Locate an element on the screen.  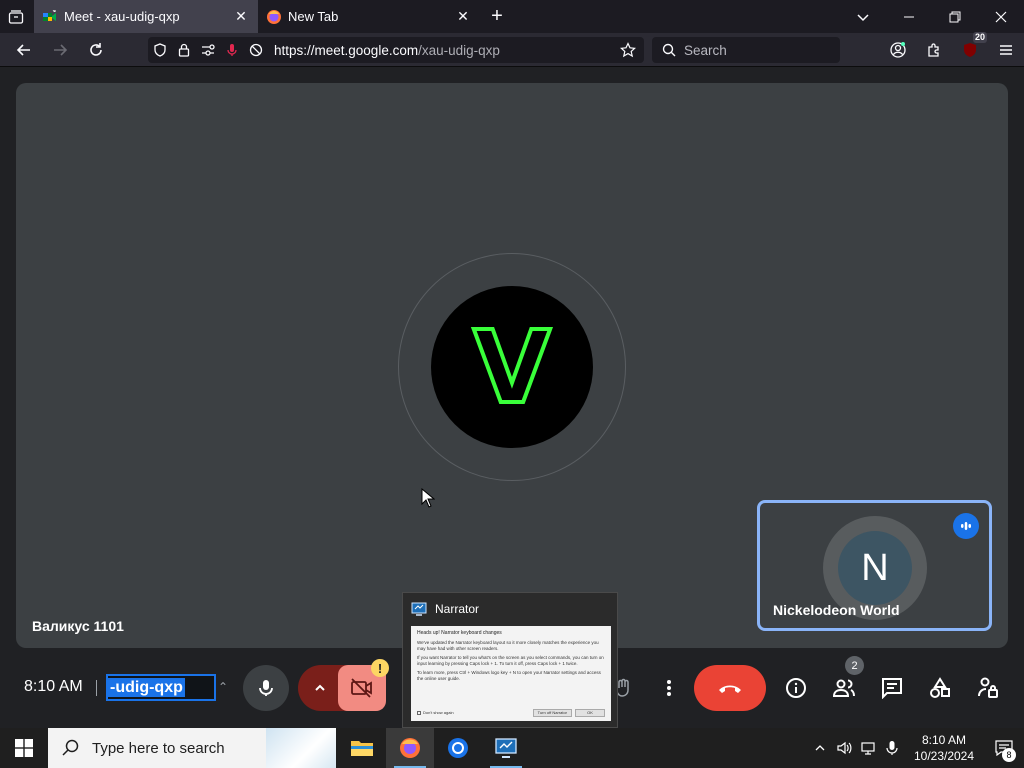
ublock-extension-icon: 20 is located at coordinates (970, 49).